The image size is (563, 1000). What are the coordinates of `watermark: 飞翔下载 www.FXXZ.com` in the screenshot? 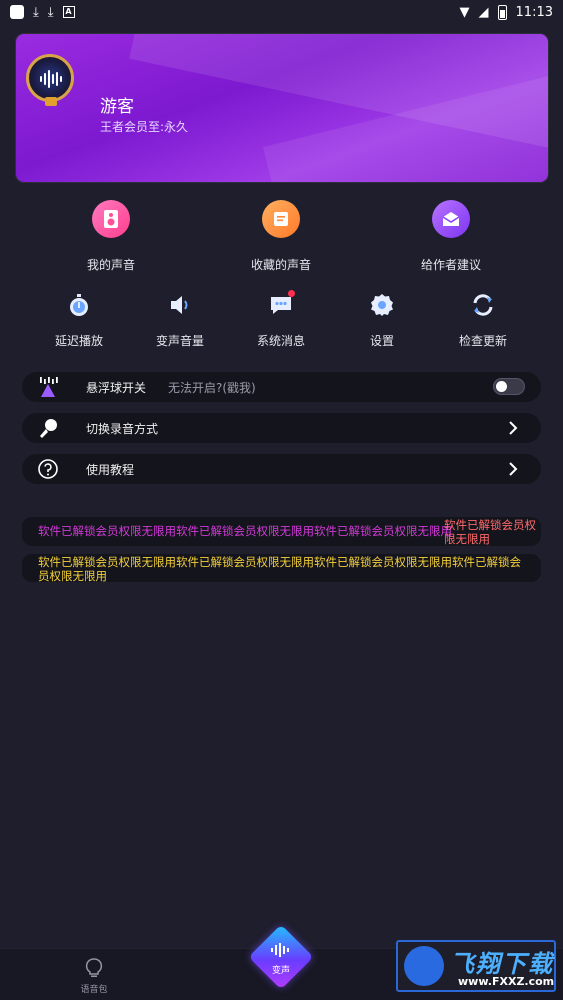 It's located at (476, 966).